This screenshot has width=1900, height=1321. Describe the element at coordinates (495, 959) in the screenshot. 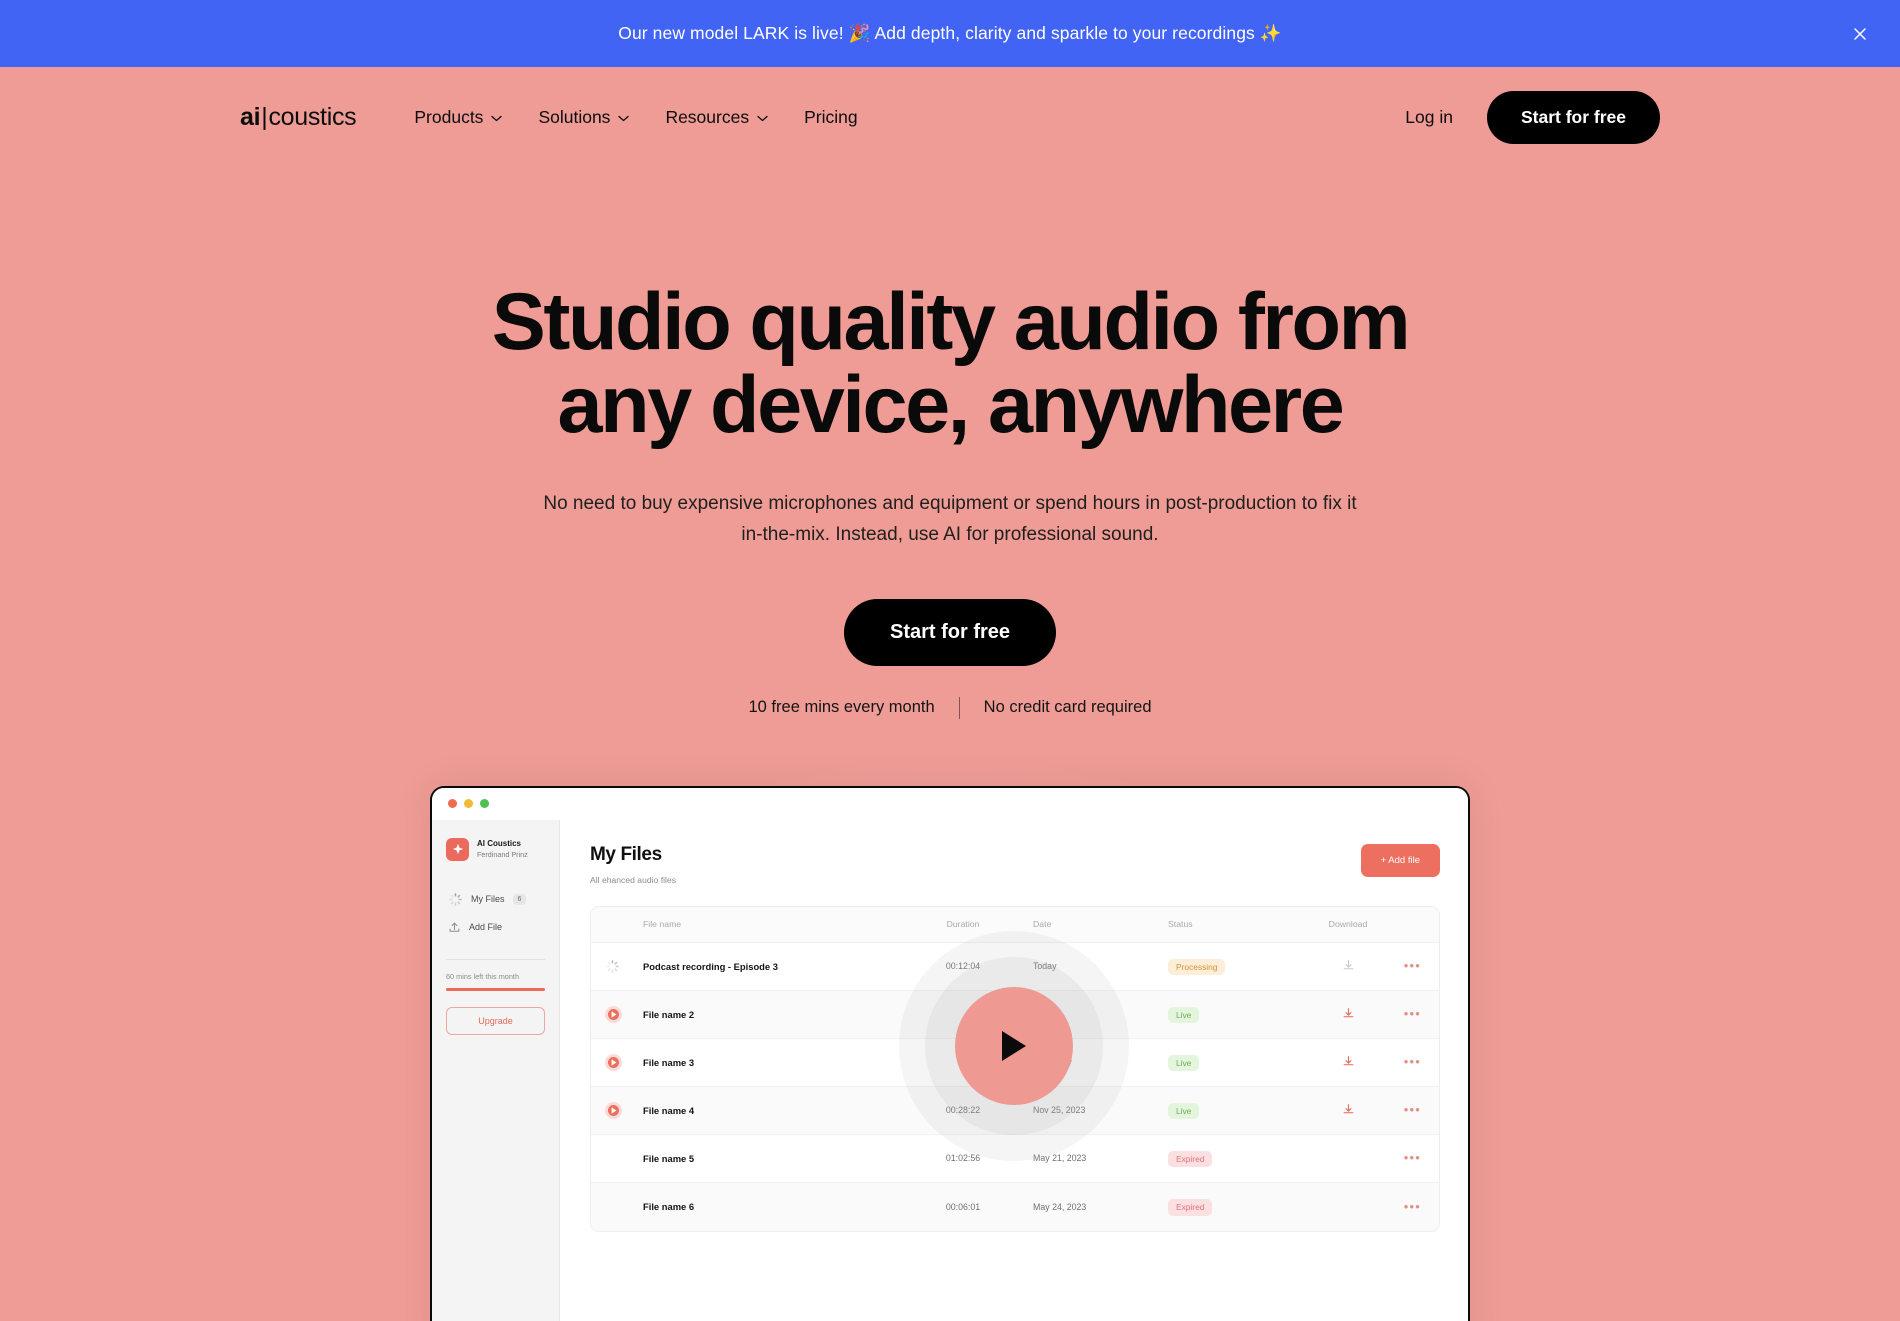

I see `sidebar-divider` at that location.